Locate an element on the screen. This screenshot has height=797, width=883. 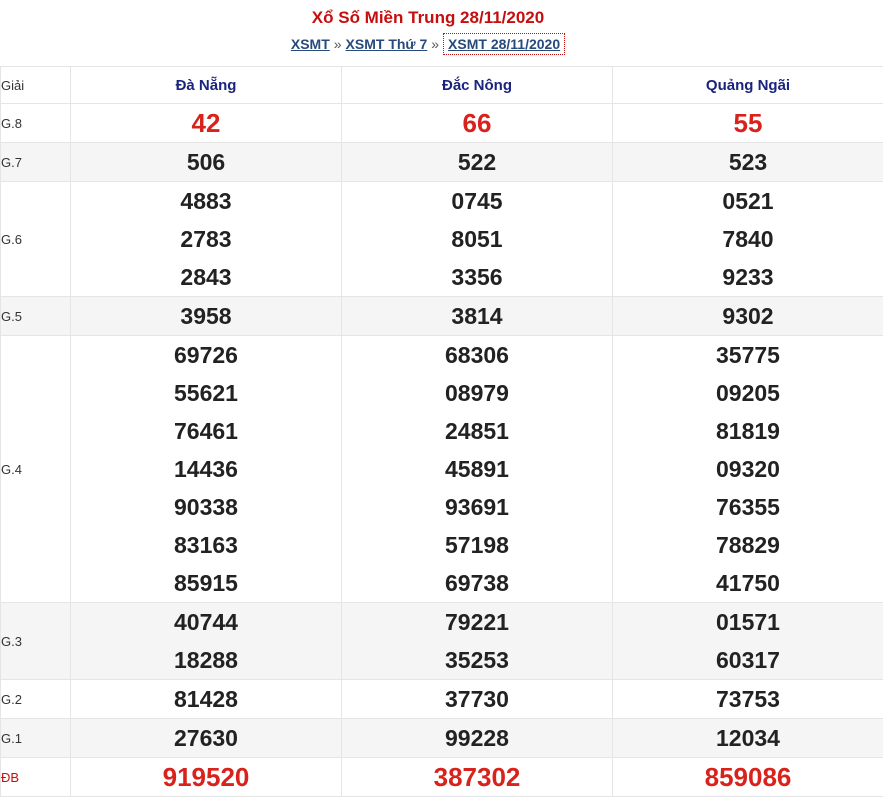
prize-row: G.1 27630 99228 12034 is located at coordinates (441, 738).